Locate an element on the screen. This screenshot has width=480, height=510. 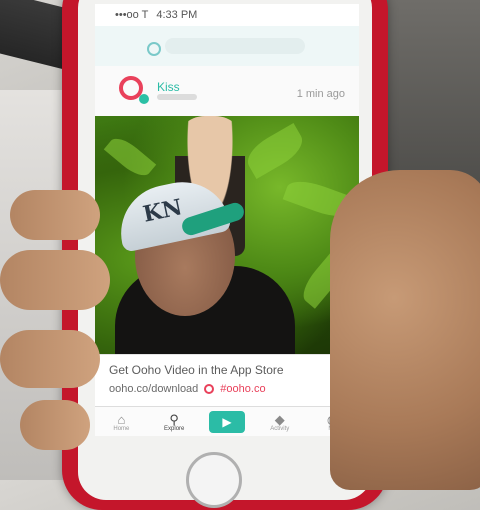
post-username: Kiss is located at coordinates (168, 87).